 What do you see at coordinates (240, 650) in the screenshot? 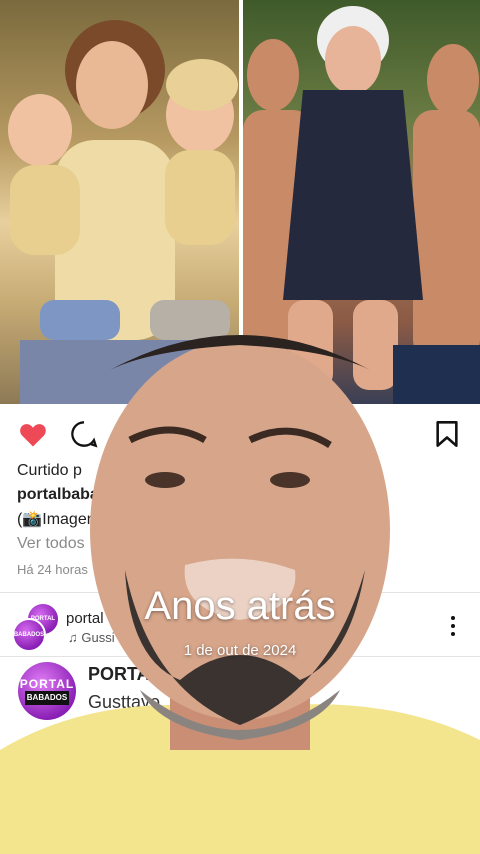
I see `overlay-date: 1 de out de 2024` at bounding box center [240, 650].